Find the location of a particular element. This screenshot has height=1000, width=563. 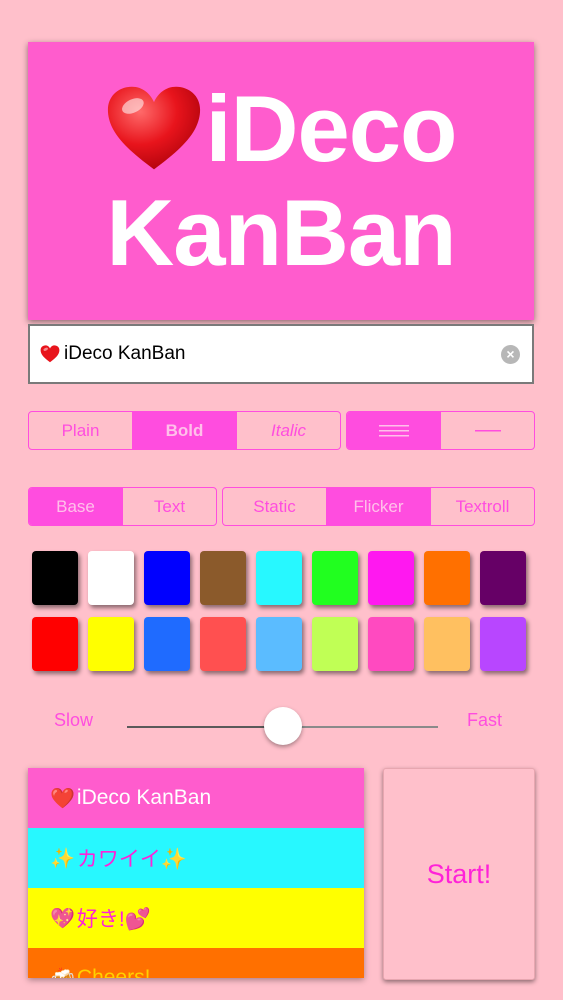

preview-text-line-1: iDeco is located at coordinates (331, 128).